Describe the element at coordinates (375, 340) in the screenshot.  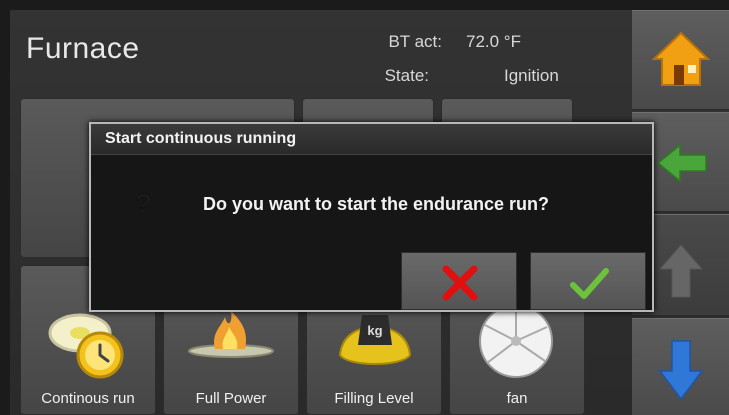
I see `weight-icon: kg` at that location.